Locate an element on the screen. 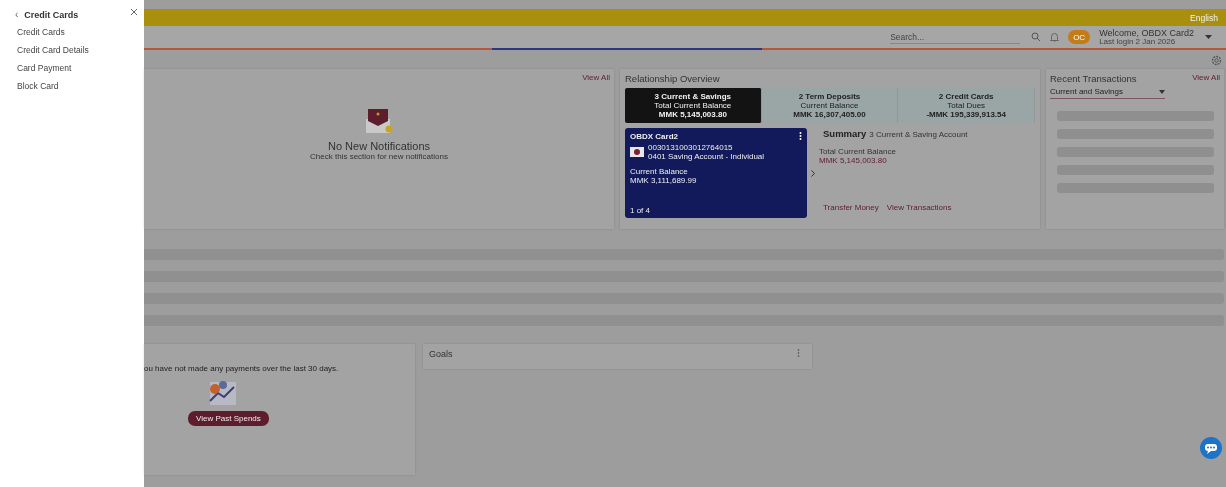 The width and height of the screenshot is (1226, 487). next-chevron-icon is located at coordinates (813, 173).